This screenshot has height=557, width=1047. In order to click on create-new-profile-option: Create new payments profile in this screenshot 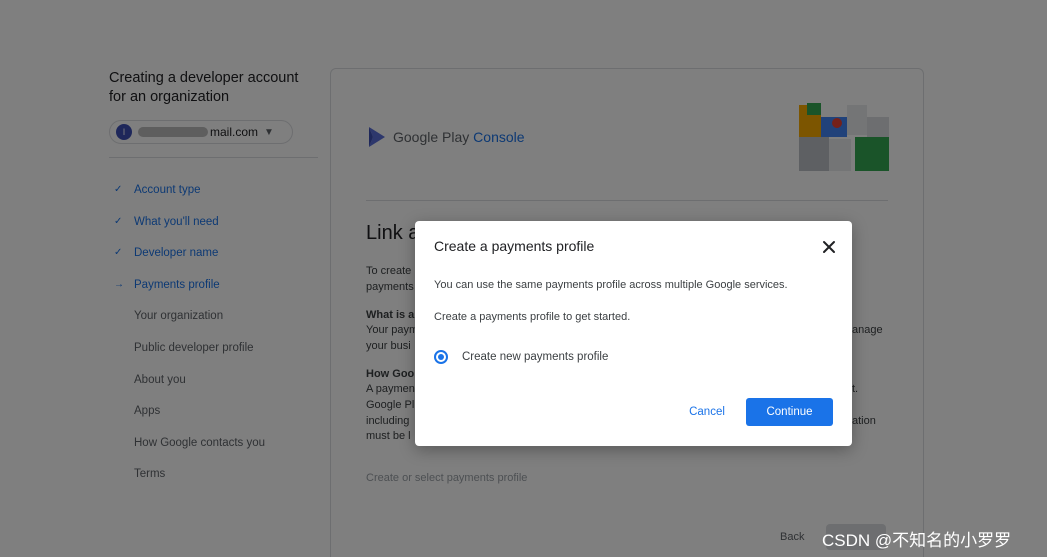, I will do `click(521, 357)`.